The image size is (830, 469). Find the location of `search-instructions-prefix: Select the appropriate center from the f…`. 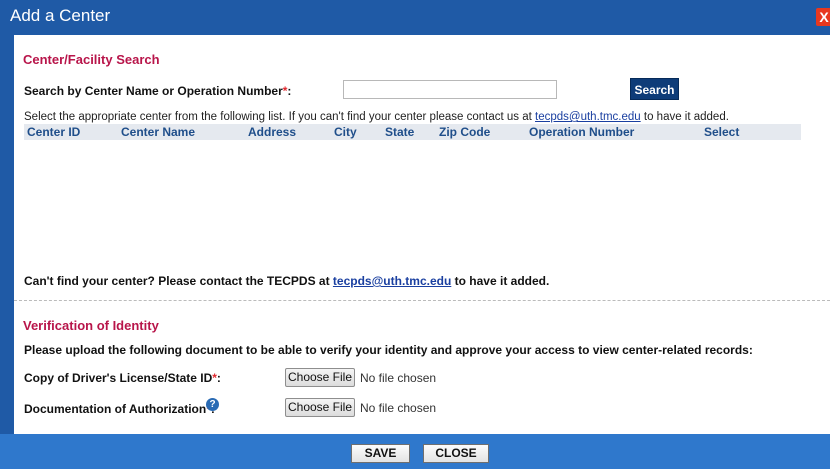

search-instructions-prefix: Select the appropriate center from the f… is located at coordinates (280, 117).